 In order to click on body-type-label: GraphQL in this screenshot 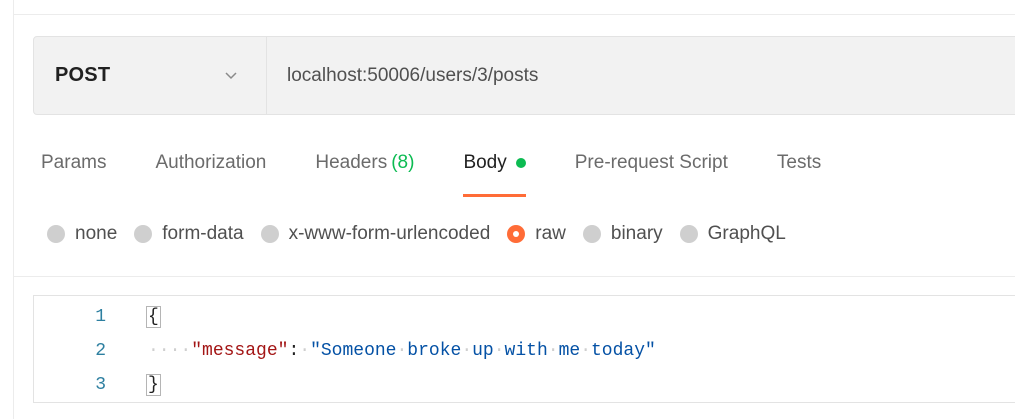, I will do `click(746, 233)`.